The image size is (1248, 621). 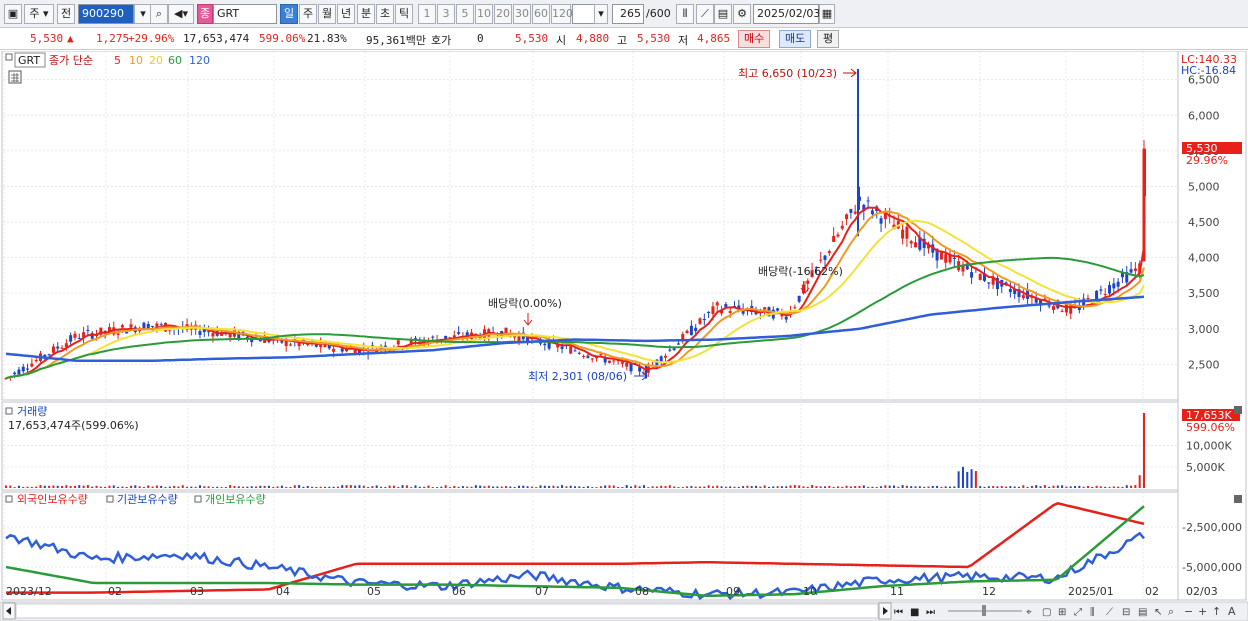 I want to click on tab-second: 초, so click(x=385, y=14).